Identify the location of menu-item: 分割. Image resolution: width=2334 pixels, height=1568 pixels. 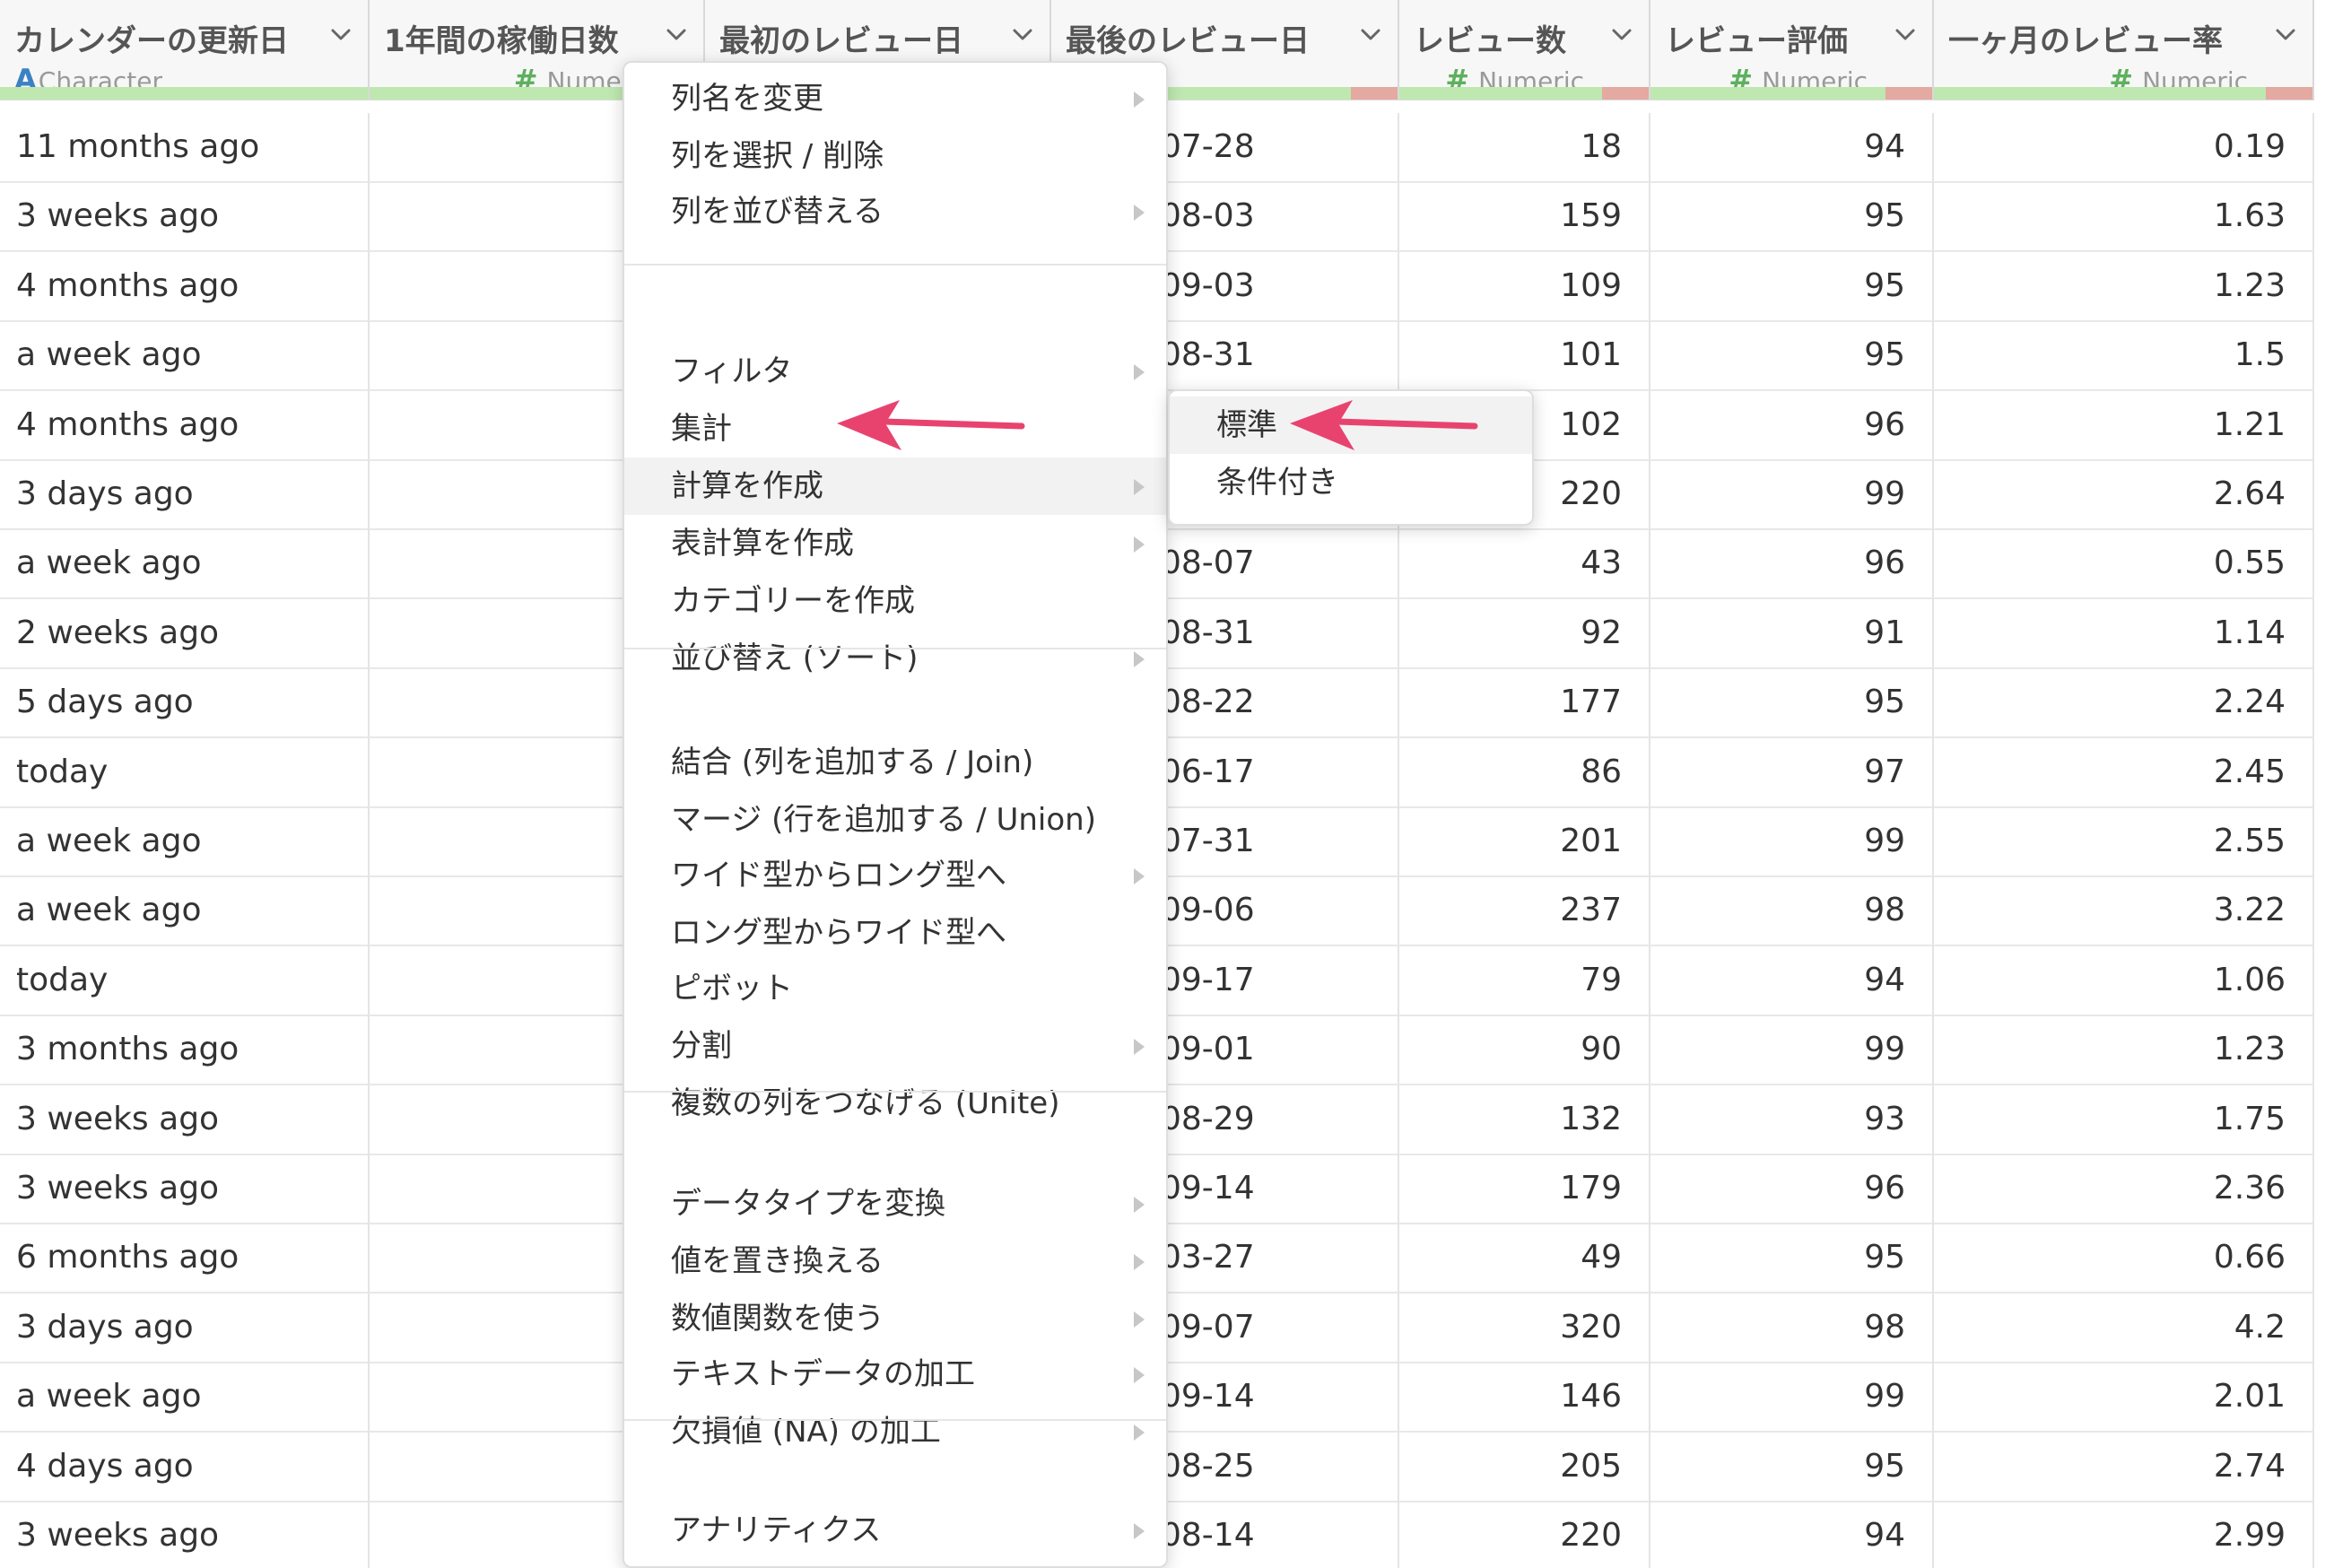
(895, 1046).